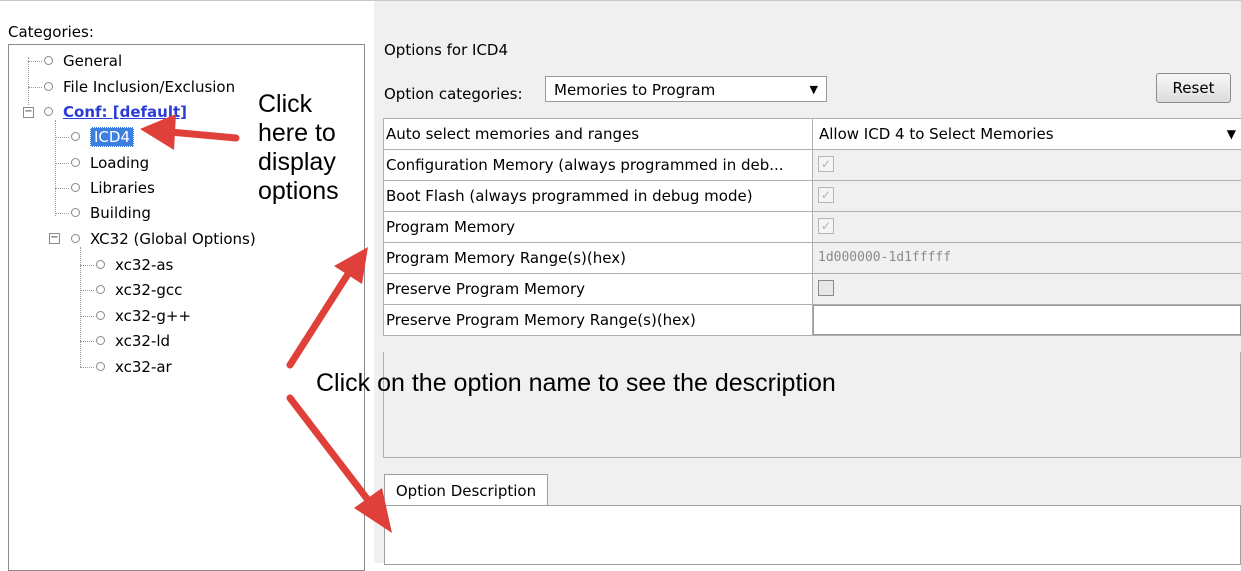 Image resolution: width=1241 pixels, height=571 pixels. I want to click on arrow-to-program-memory, so click(327, 308).